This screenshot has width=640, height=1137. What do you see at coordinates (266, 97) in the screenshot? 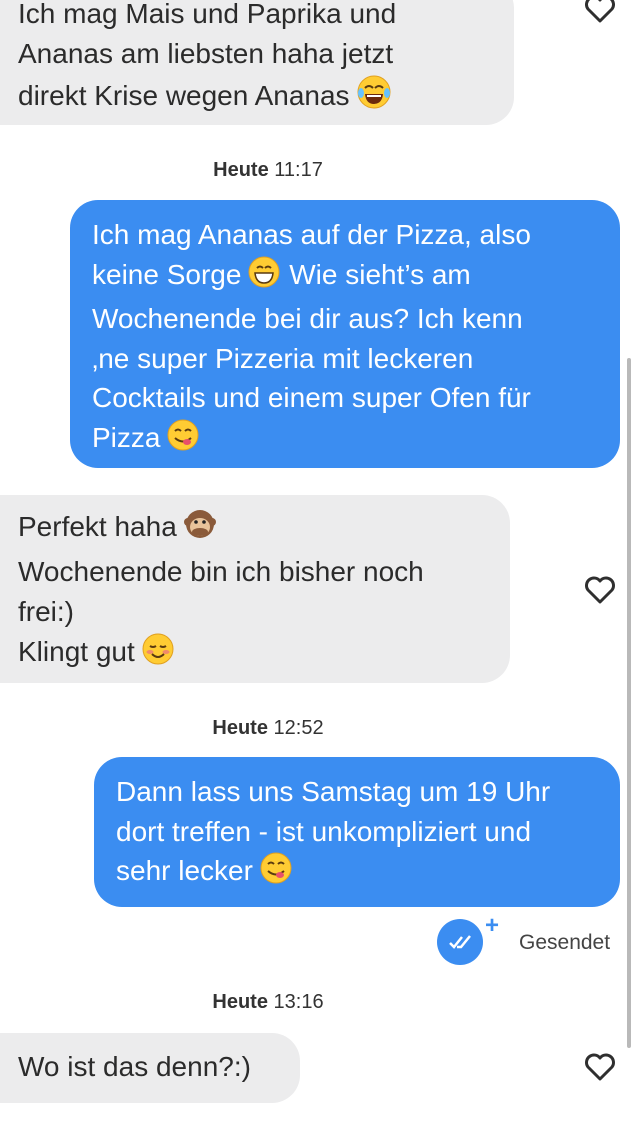
I see `message-text: direkt Krise wegen Ananas` at bounding box center [266, 97].